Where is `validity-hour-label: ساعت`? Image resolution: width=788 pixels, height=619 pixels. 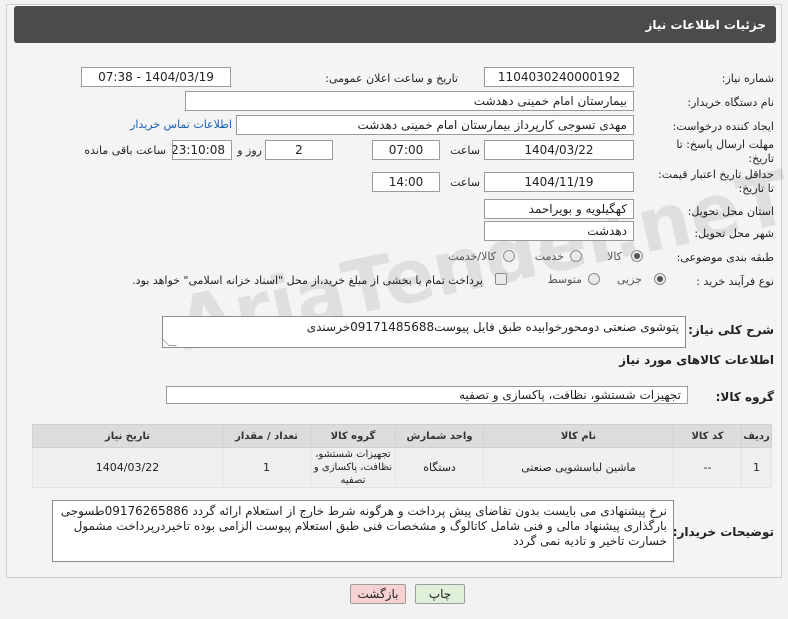
validity-hour-label: ساعت is located at coordinates (465, 182).